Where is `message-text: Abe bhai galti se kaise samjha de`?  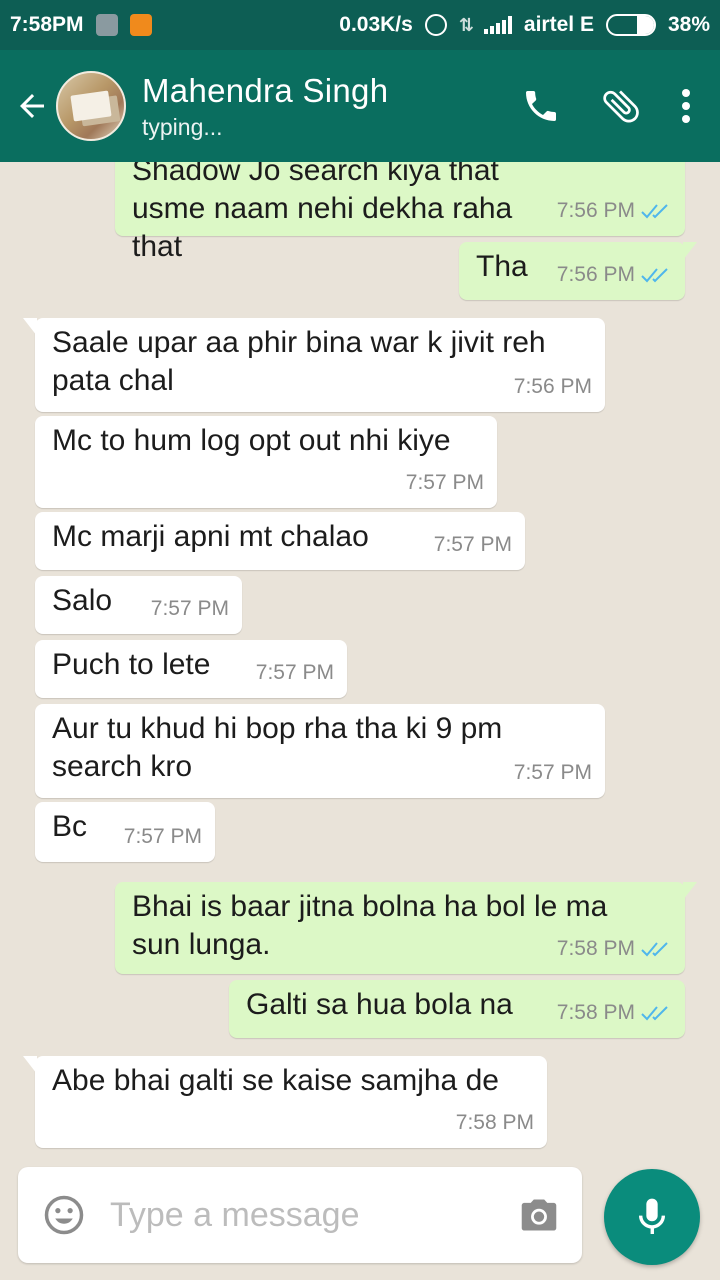 message-text: Abe bhai galti se kaise samjha de is located at coordinates (275, 1080).